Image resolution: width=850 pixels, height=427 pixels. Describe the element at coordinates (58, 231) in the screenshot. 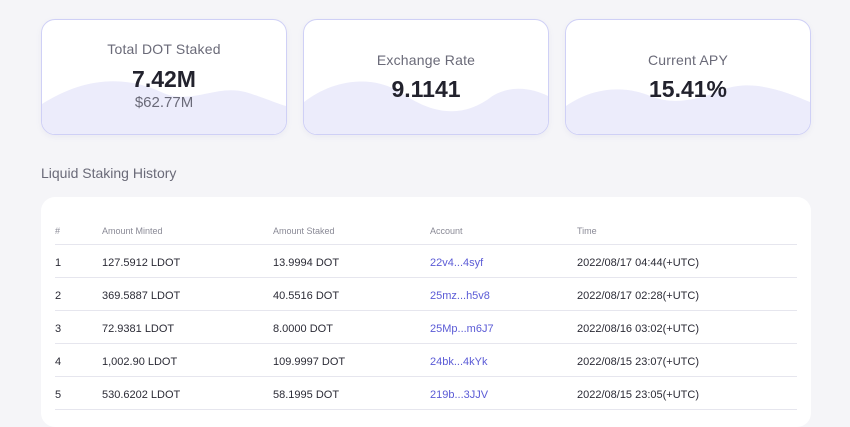

I see `column-header-index: #` at that location.